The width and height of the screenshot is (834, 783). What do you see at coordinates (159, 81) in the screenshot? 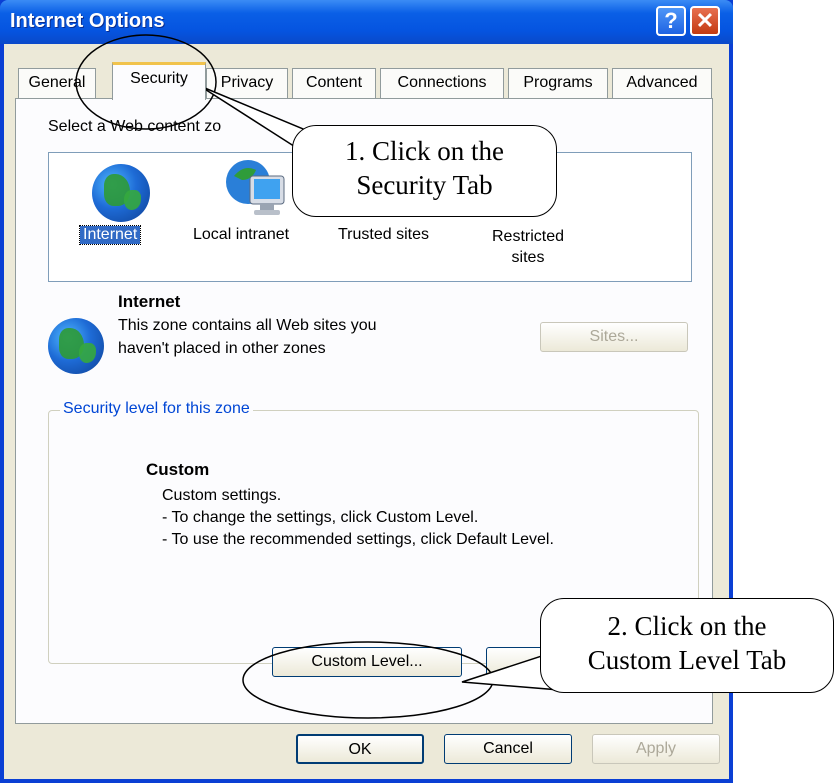
I see `tab-security: Security` at bounding box center [159, 81].